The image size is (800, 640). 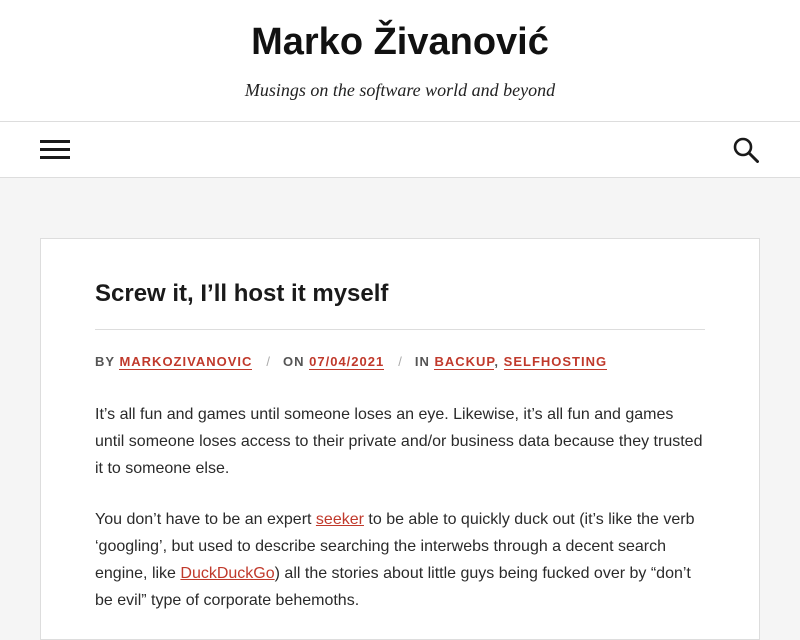 What do you see at coordinates (400, 150) in the screenshot?
I see `navigation-bar` at bounding box center [400, 150].